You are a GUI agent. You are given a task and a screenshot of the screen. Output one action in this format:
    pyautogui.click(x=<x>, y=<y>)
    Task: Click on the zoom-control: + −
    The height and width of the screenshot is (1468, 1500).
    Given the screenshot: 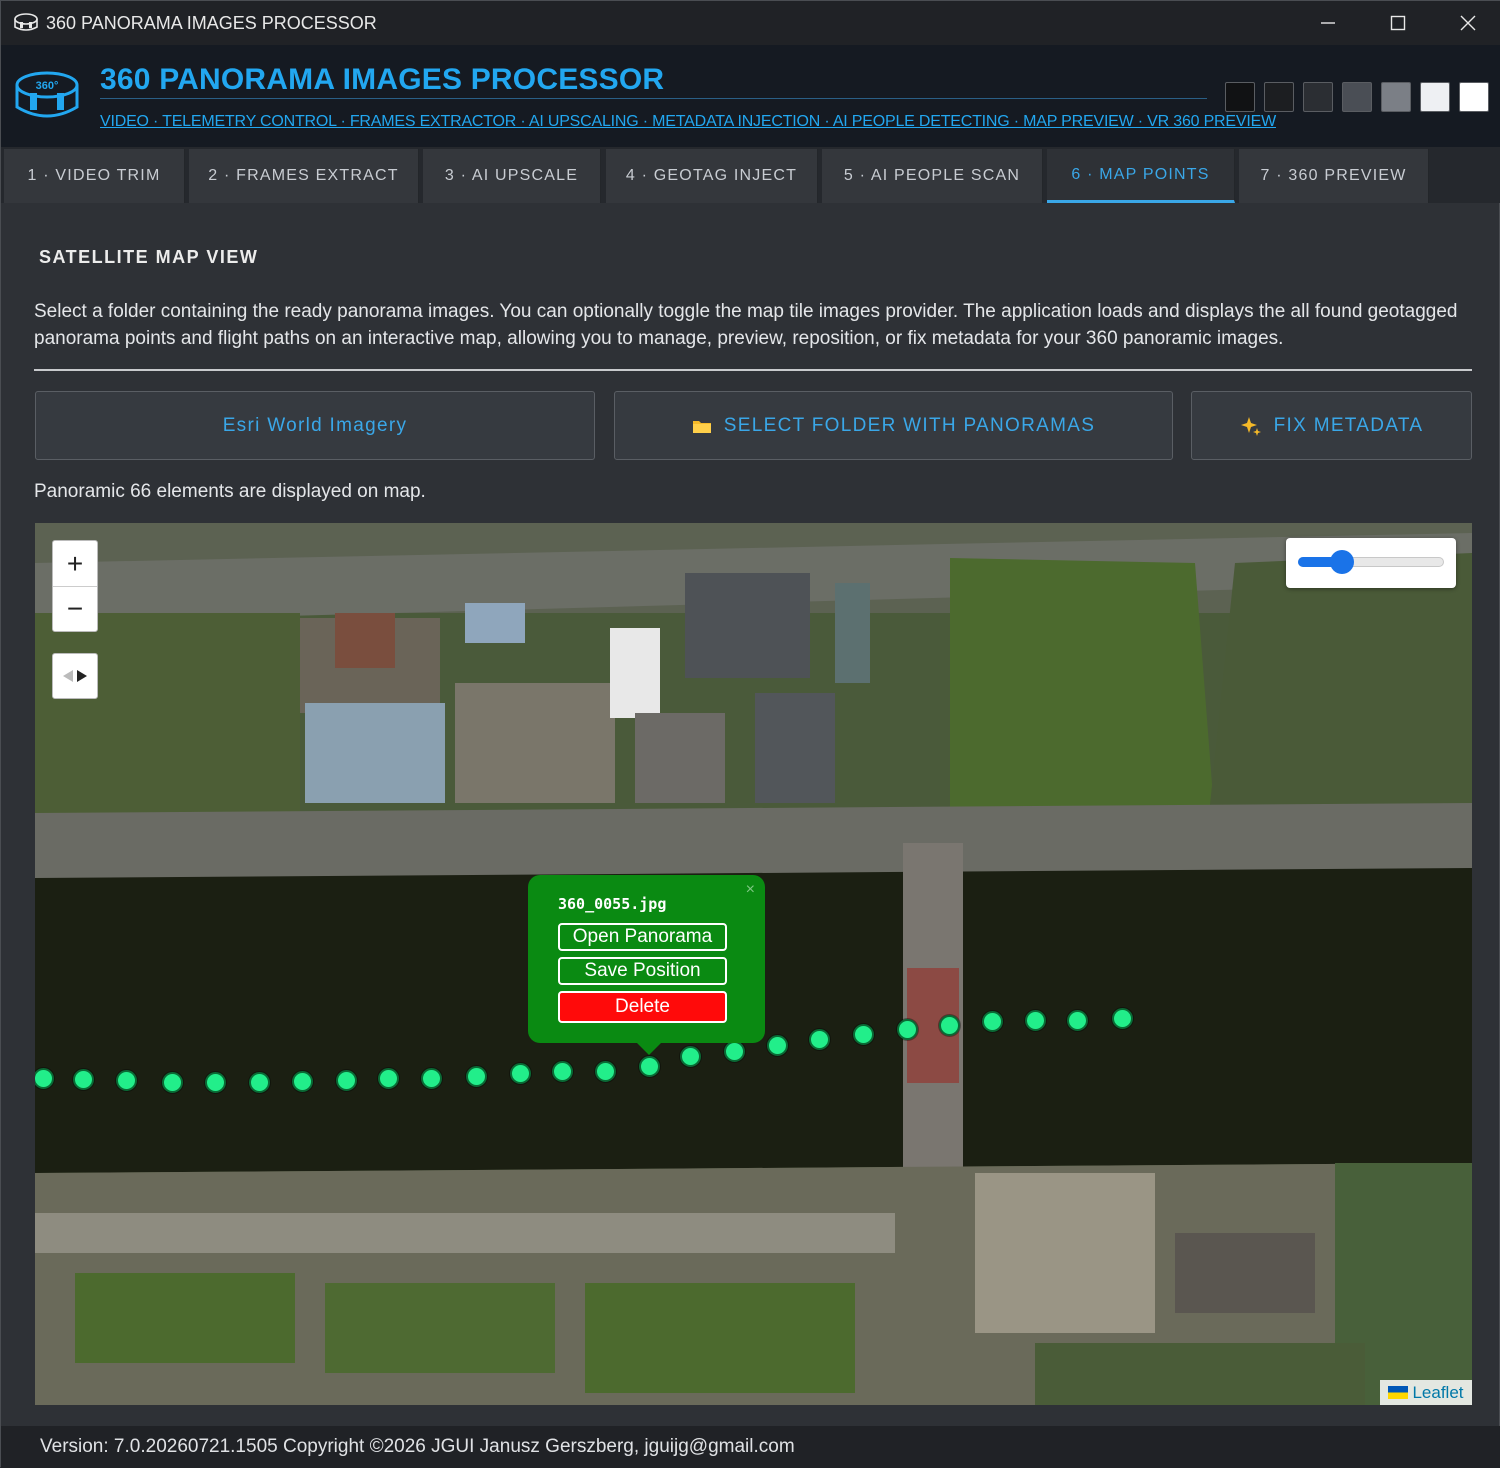 What is the action you would take?
    pyautogui.click(x=75, y=586)
    